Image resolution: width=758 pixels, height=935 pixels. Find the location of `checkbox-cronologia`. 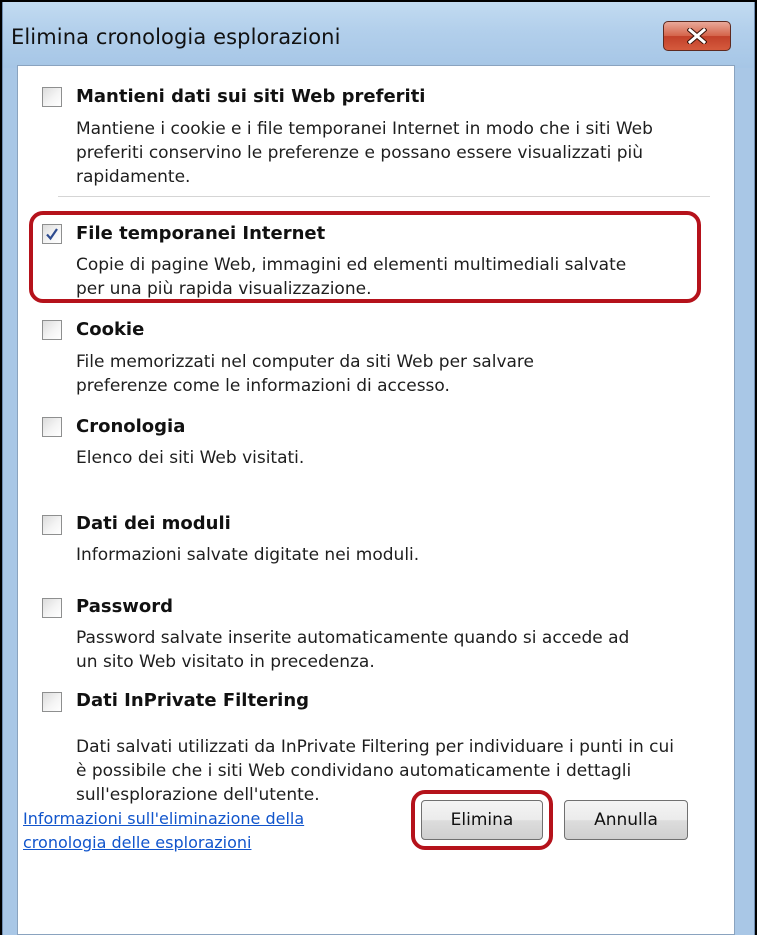

checkbox-cronologia is located at coordinates (52, 427).